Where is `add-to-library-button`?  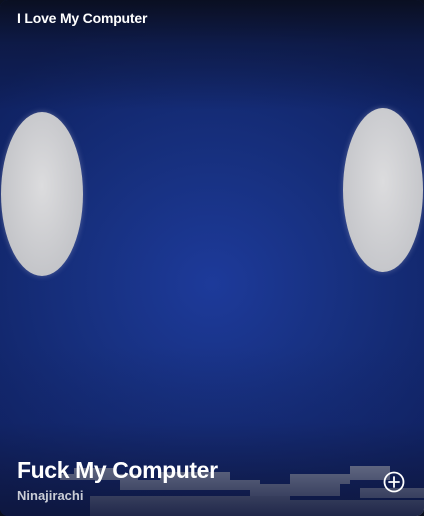
add-to-library-button is located at coordinates (394, 482).